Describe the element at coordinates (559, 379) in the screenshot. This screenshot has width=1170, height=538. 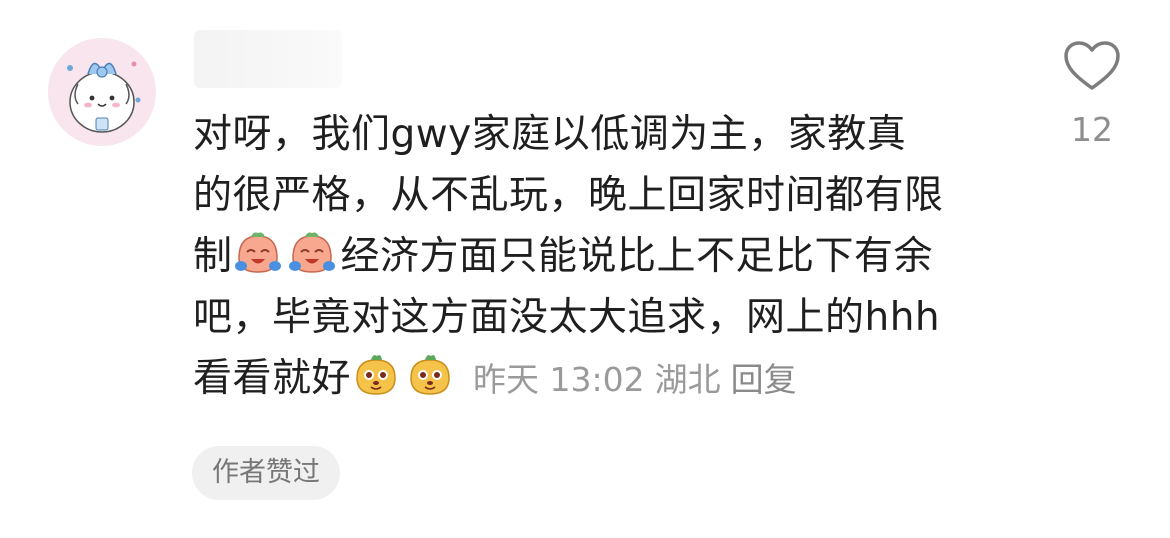
I see `comment-time: 昨天 13:02` at that location.